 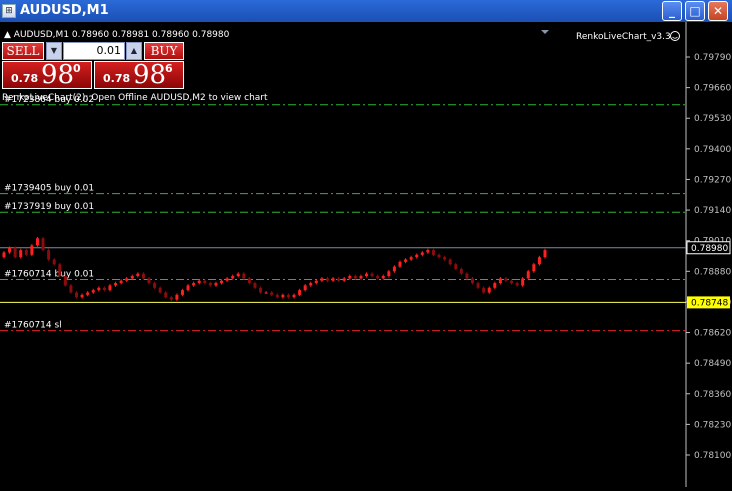 What do you see at coordinates (117, 78) in the screenshot?
I see `buy-price-prefix: 0.78` at bounding box center [117, 78].